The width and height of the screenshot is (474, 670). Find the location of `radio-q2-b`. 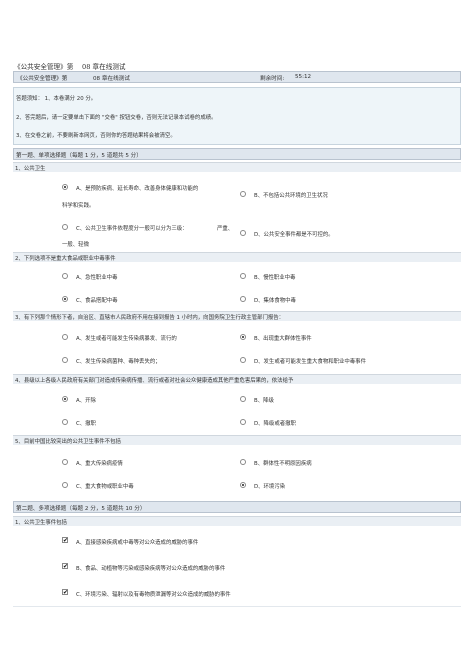

radio-q2-b is located at coordinates (243, 276).